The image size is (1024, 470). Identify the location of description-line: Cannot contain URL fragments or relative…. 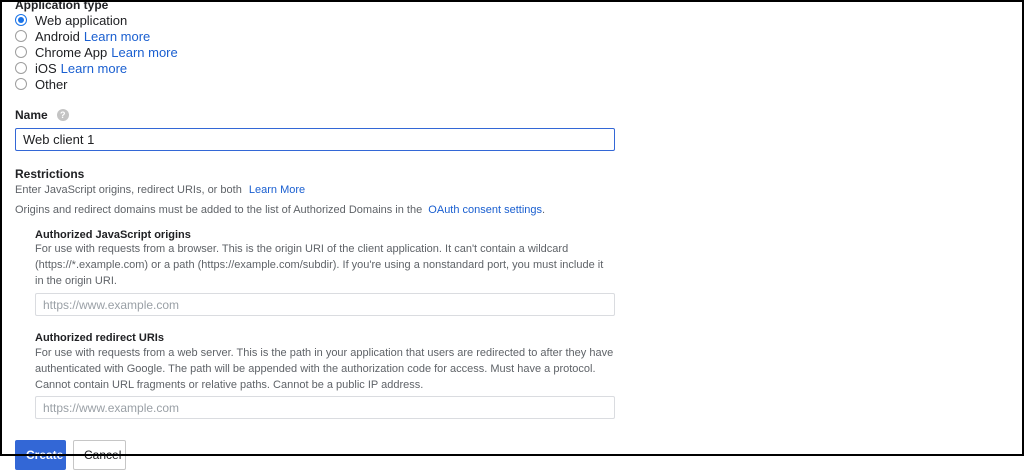
(229, 385).